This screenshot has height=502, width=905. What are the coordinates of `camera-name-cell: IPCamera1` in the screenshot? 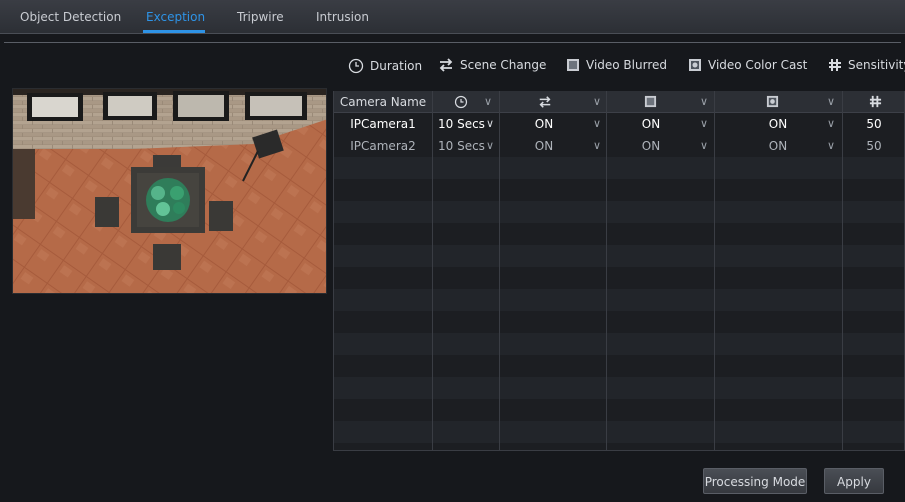 It's located at (383, 124).